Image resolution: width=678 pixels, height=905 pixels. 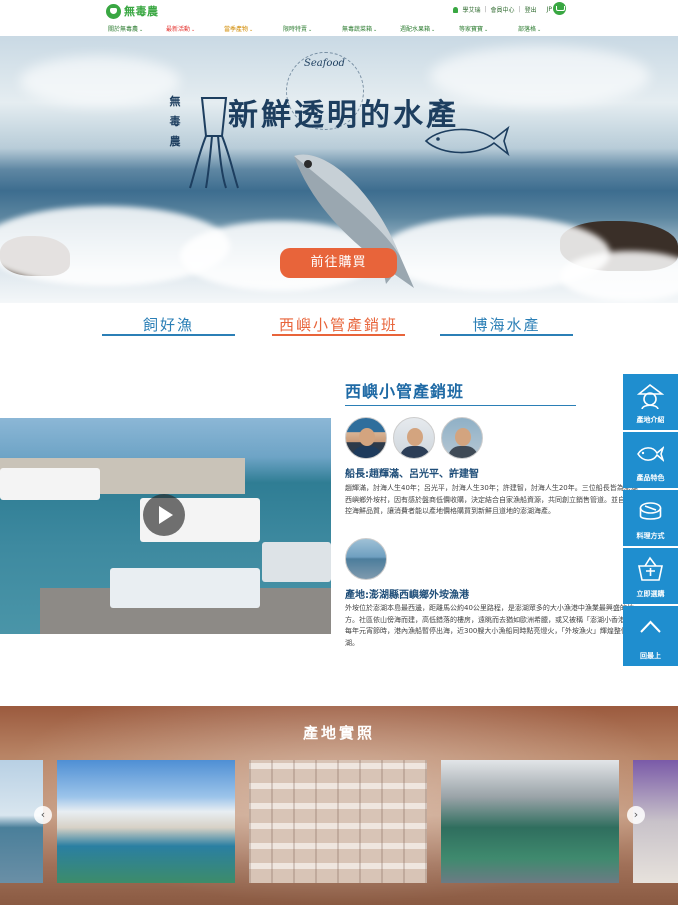 I want to click on fish-icon, so click(x=650, y=454).